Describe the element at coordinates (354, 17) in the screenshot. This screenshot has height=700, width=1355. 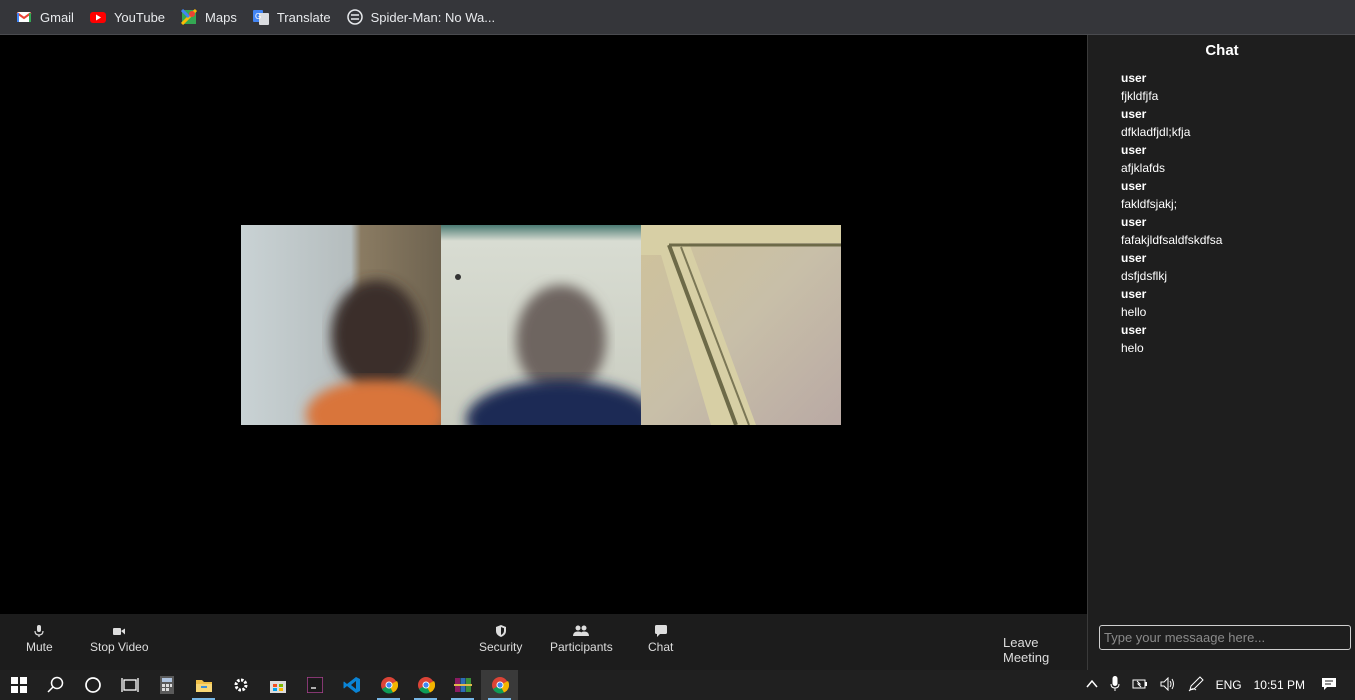
I see `bookmark-page-icon` at that location.